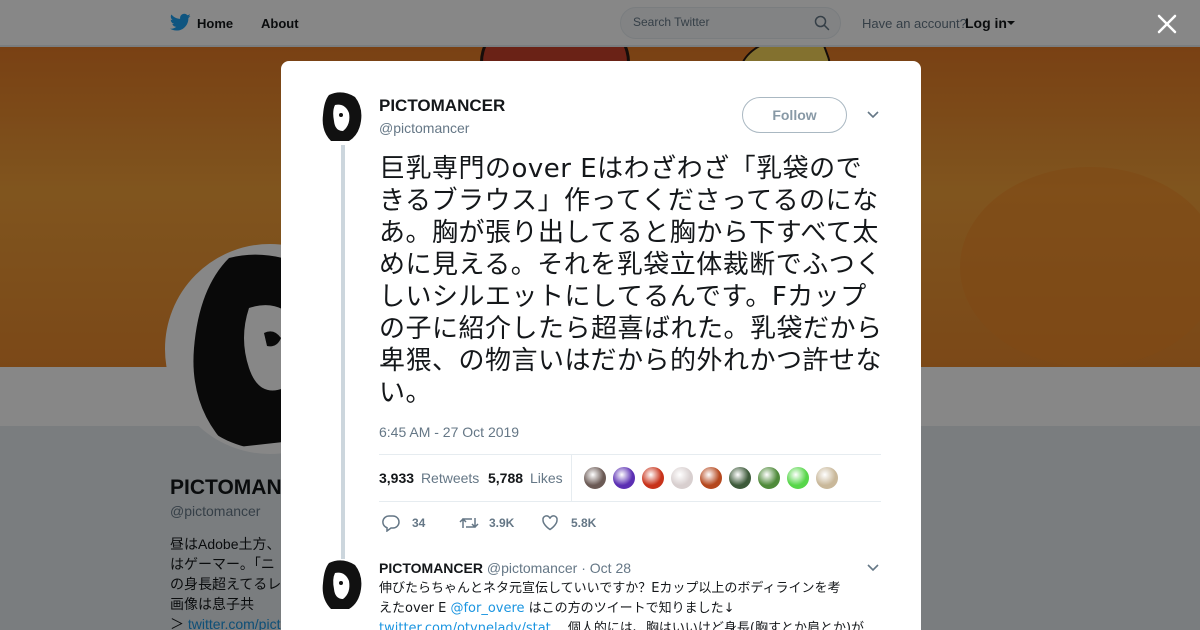 The width and height of the screenshot is (1200, 630). What do you see at coordinates (450, 478) in the screenshot?
I see `retweets-label: Retweets` at bounding box center [450, 478].